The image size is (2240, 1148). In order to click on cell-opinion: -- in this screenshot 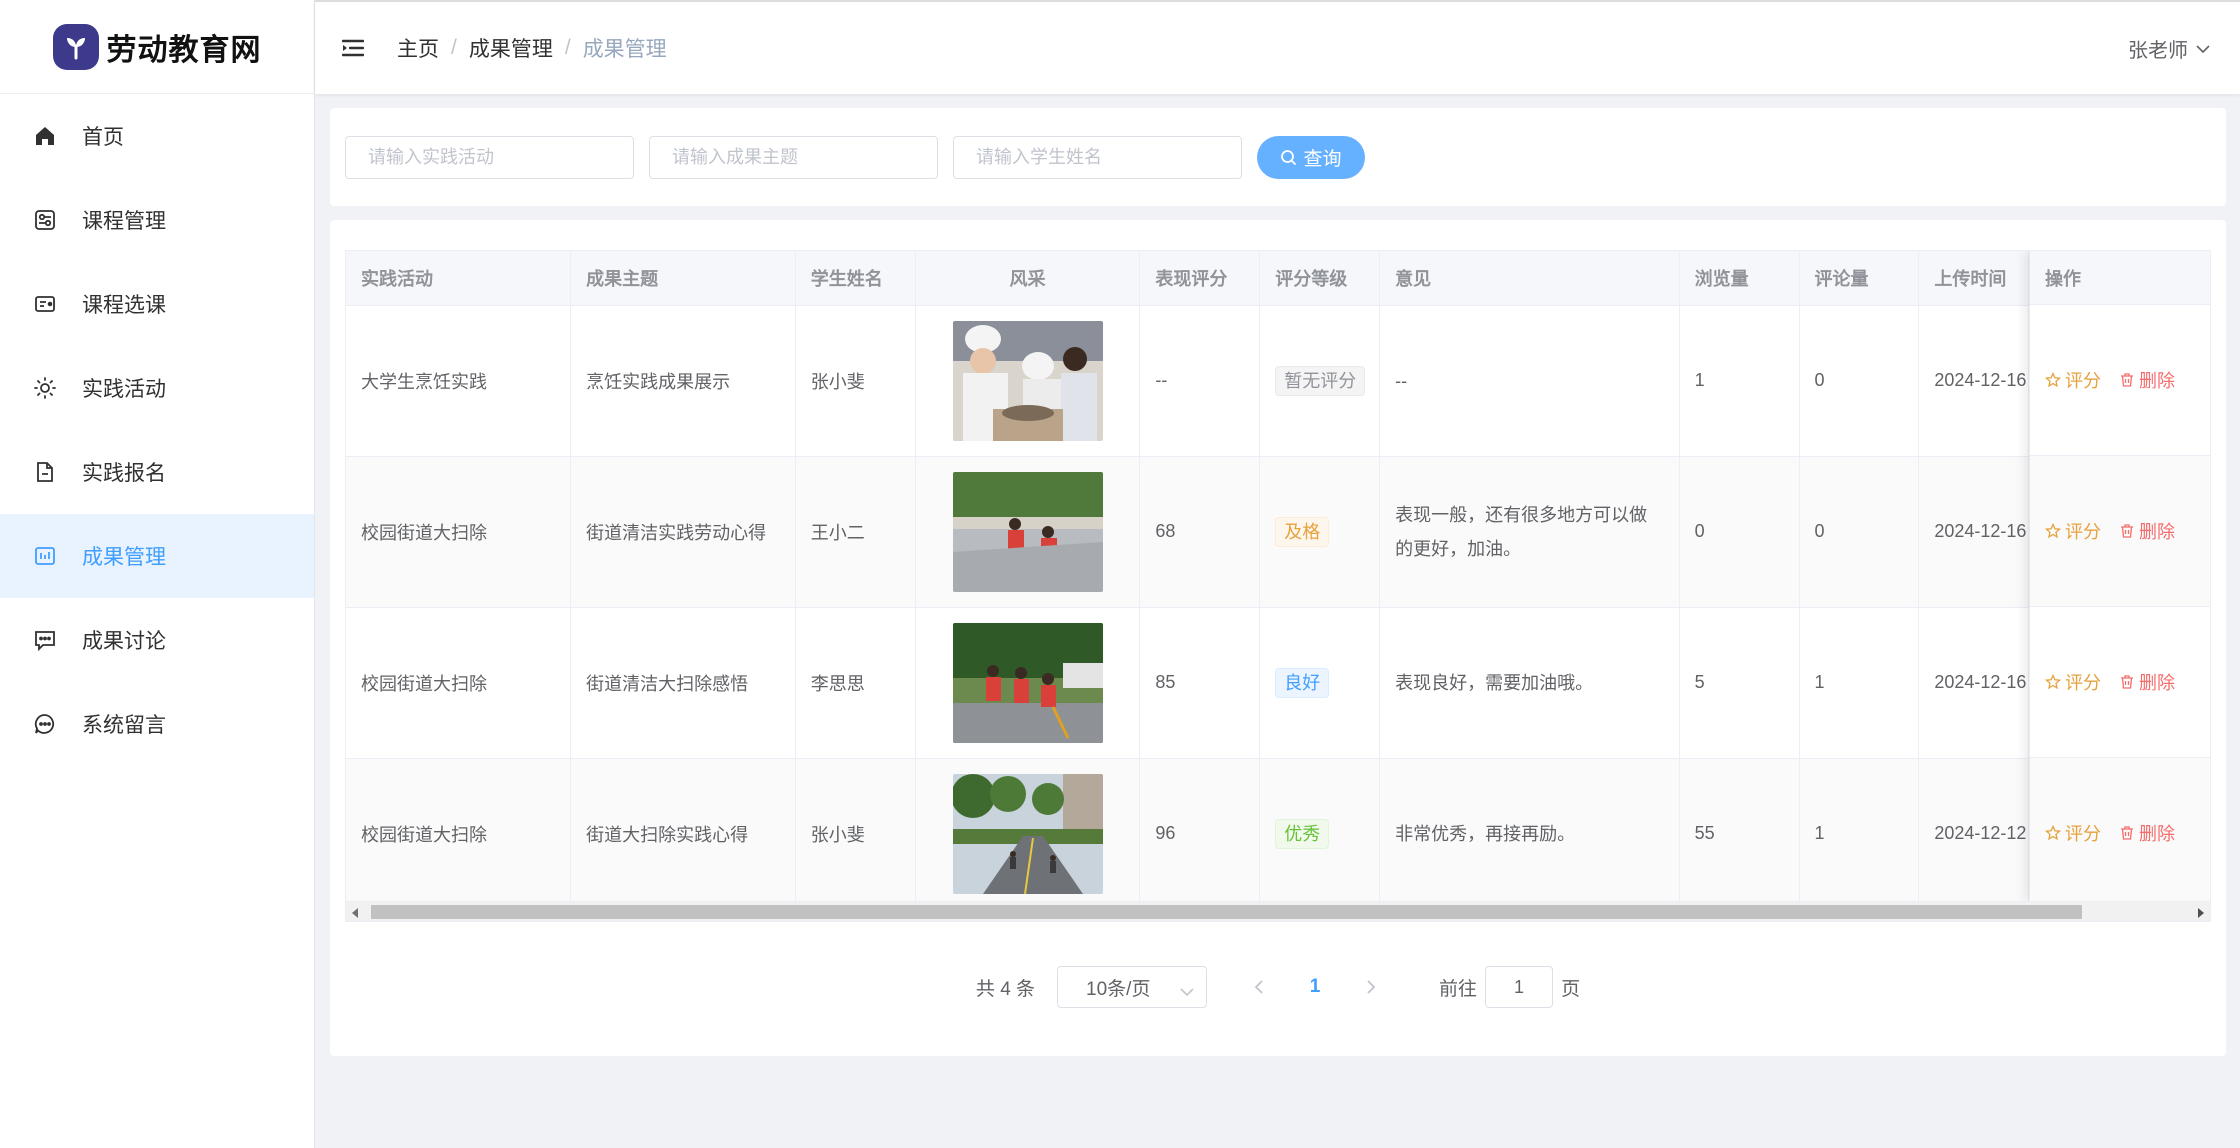, I will do `click(1529, 381)`.